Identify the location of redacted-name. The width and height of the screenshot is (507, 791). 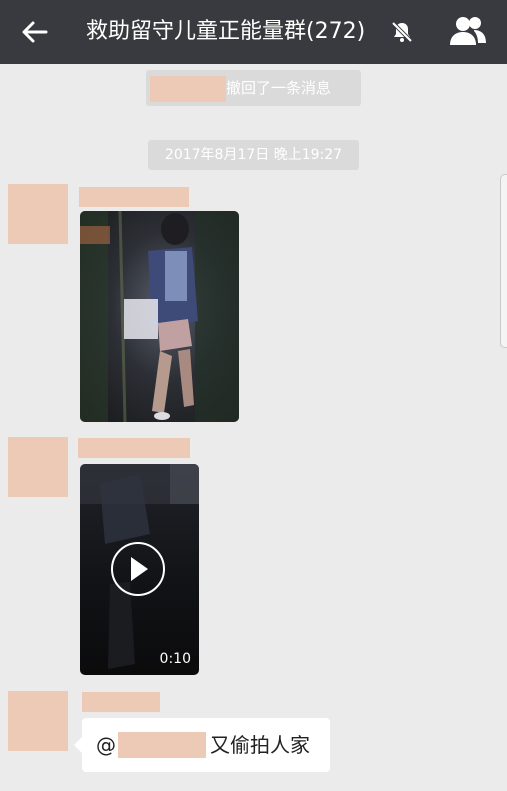
(188, 89).